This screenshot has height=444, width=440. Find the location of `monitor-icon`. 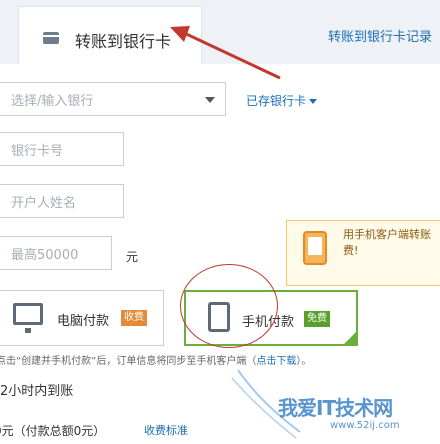

monitor-icon is located at coordinates (28, 318).